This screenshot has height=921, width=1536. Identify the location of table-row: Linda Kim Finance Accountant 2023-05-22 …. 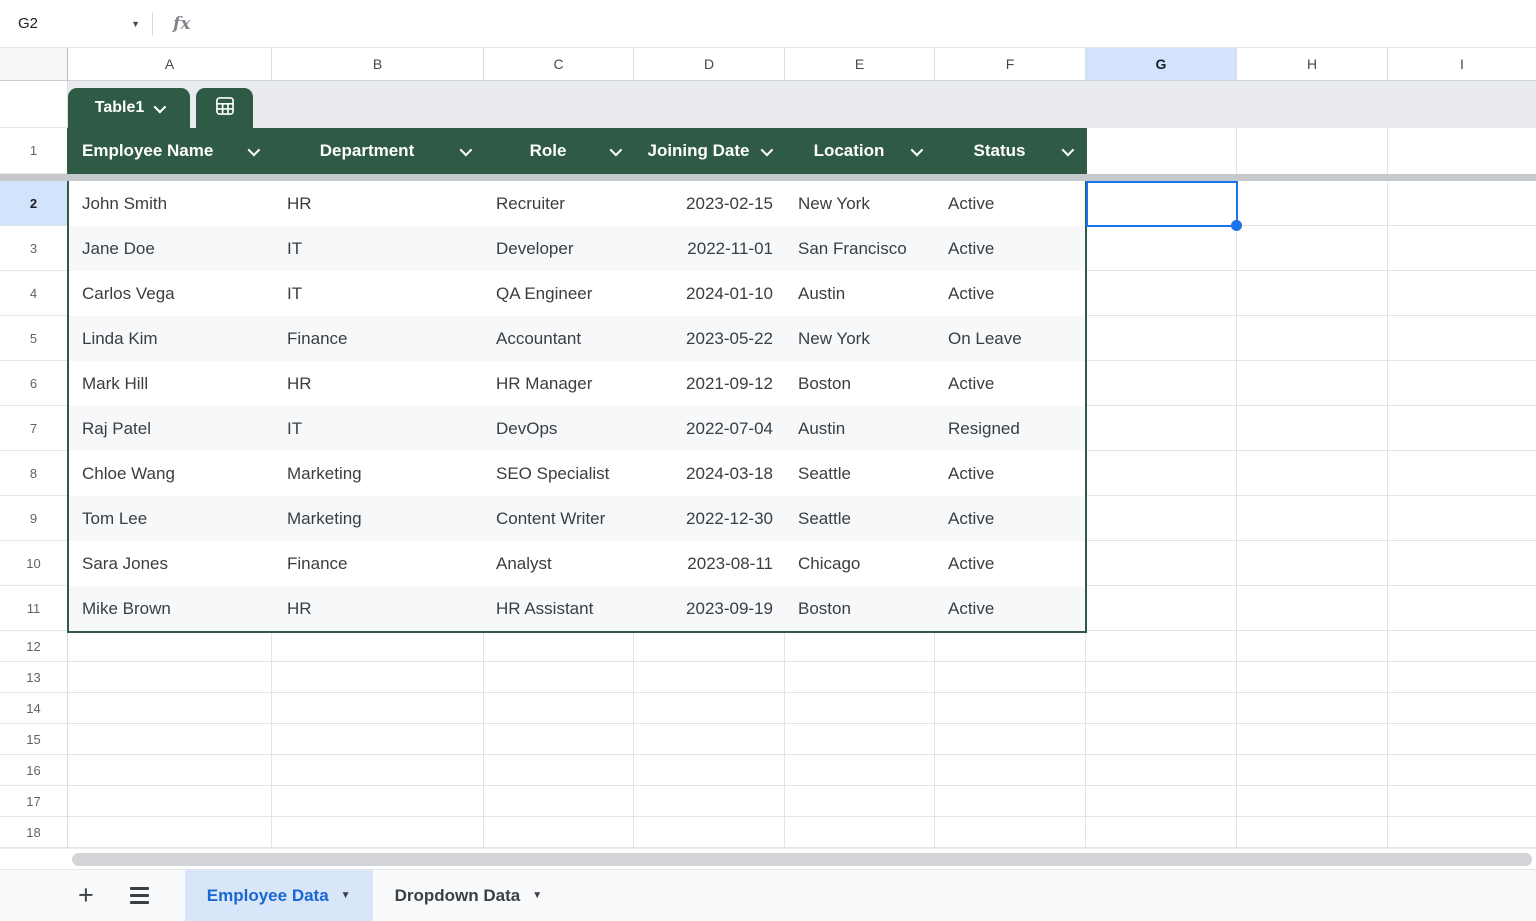
(577, 338).